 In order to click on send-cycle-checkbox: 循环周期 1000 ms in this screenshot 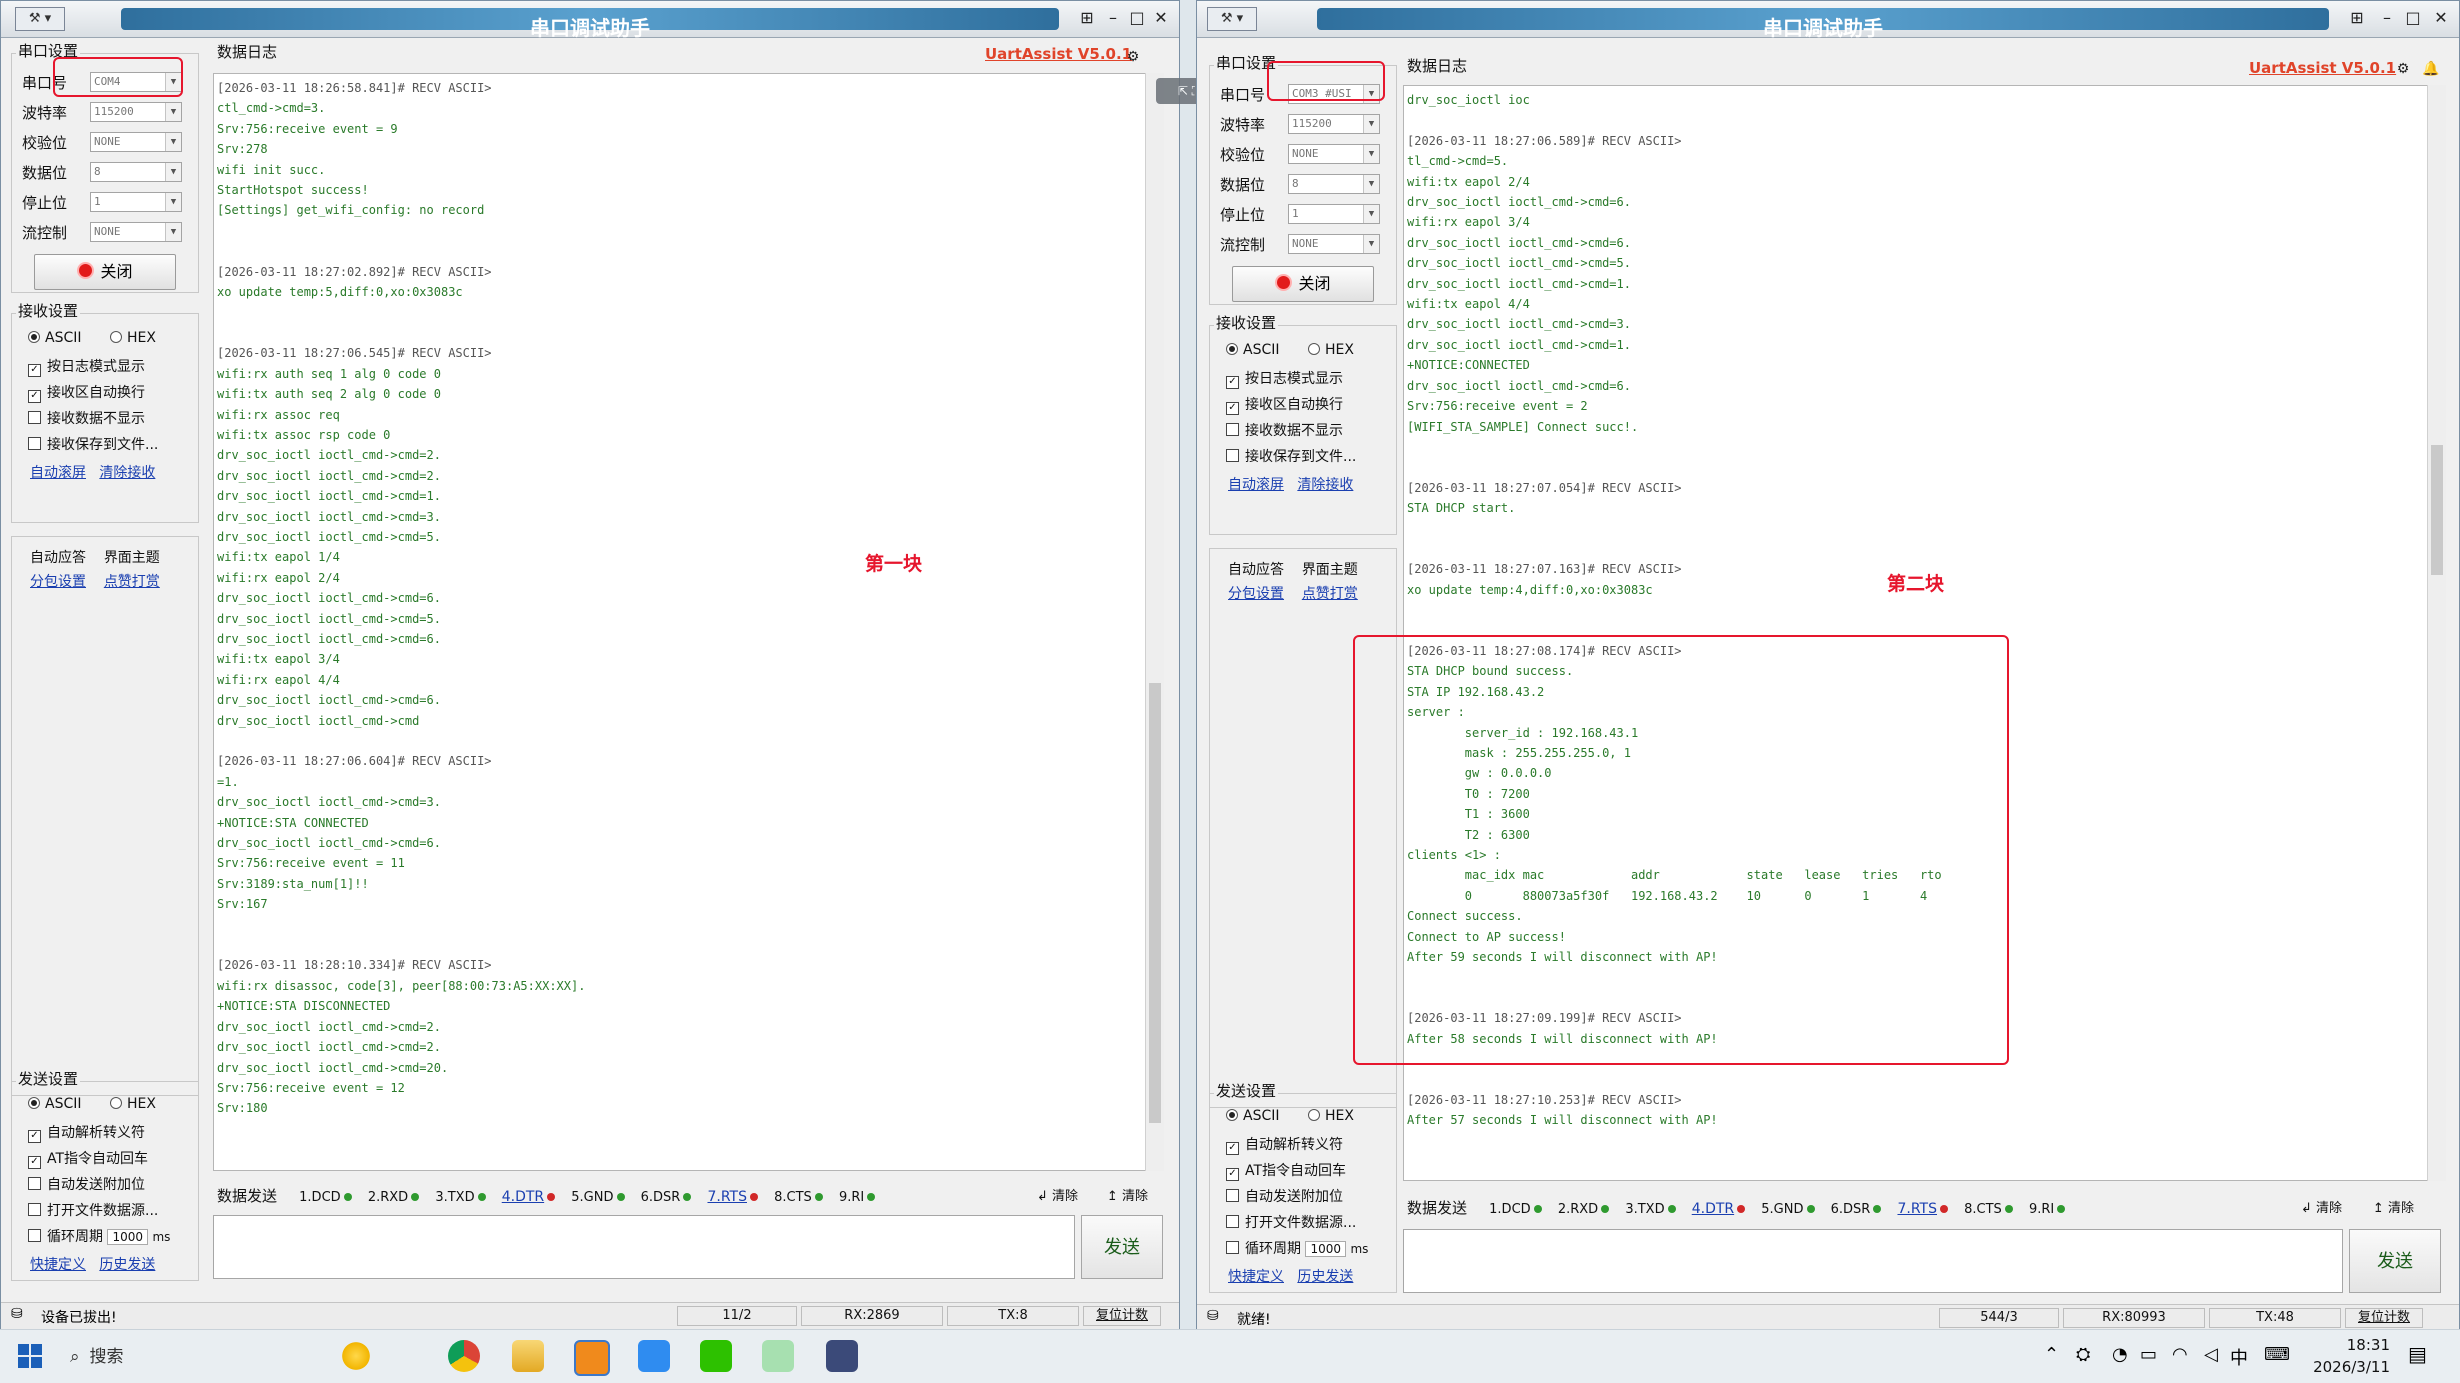, I will do `click(99, 1236)`.